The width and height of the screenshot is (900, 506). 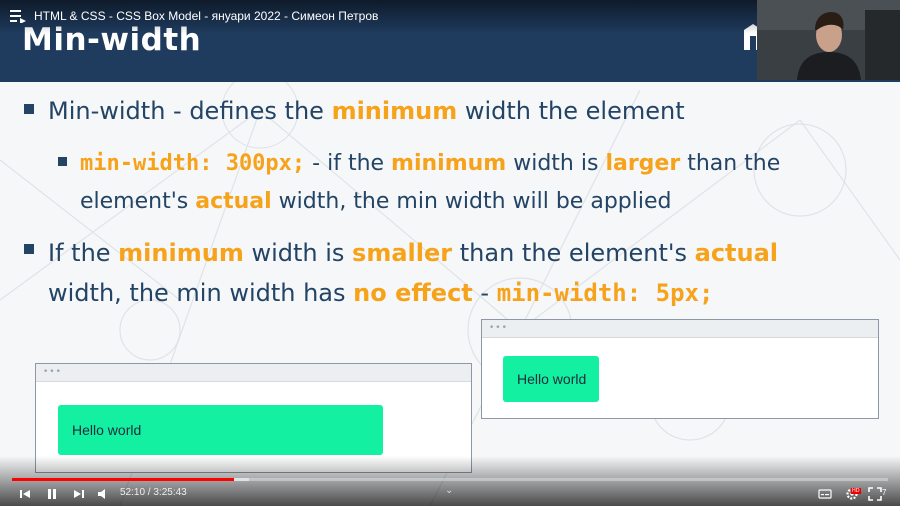 I want to click on skip-next-icon, so click(x=79, y=494).